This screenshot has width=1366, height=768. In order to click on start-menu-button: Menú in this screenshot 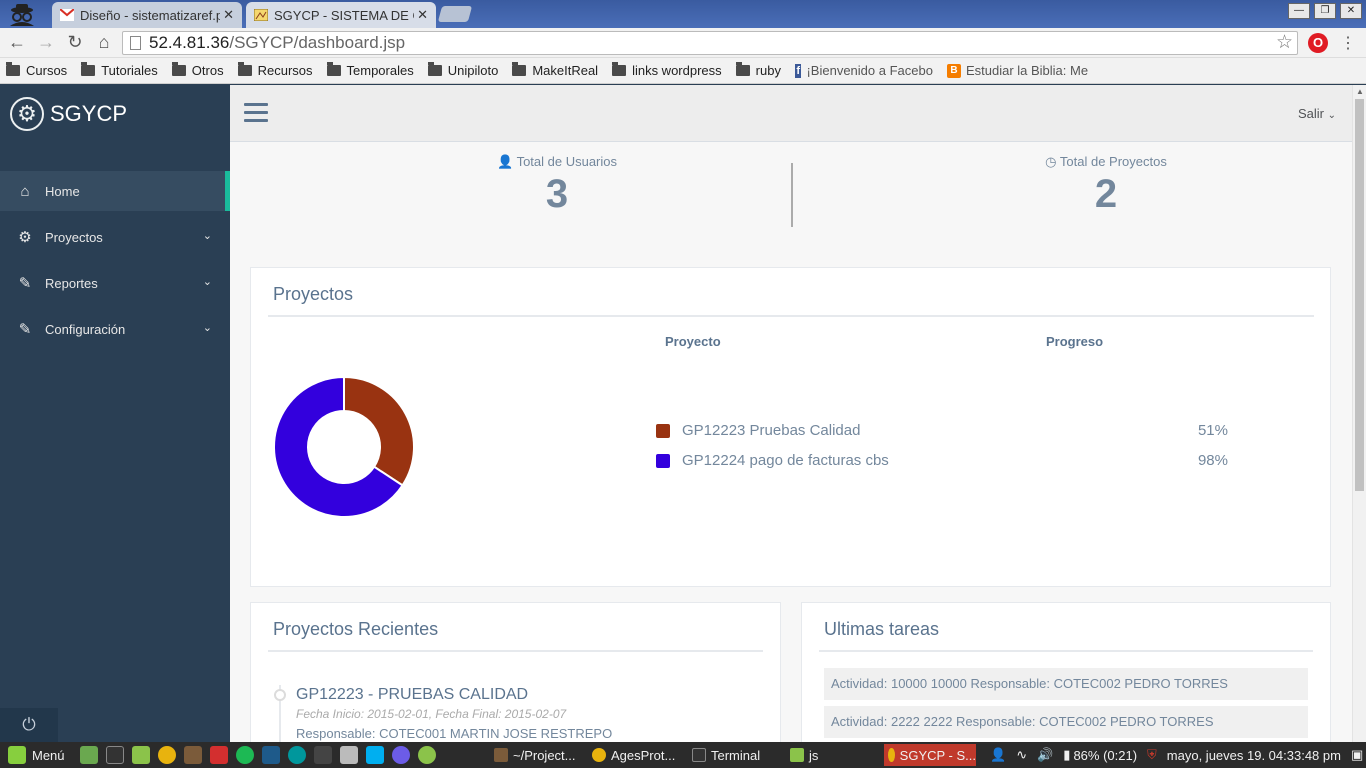, I will do `click(36, 755)`.